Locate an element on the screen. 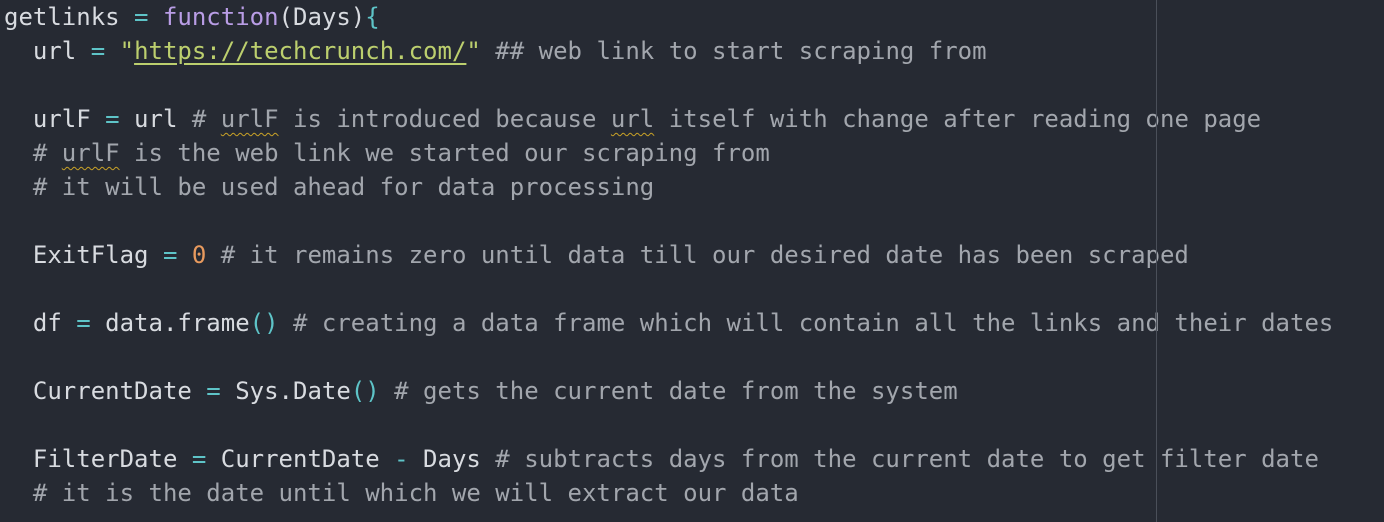 This screenshot has height=522, width=1384. print-margin-guide is located at coordinates (1156, 261).